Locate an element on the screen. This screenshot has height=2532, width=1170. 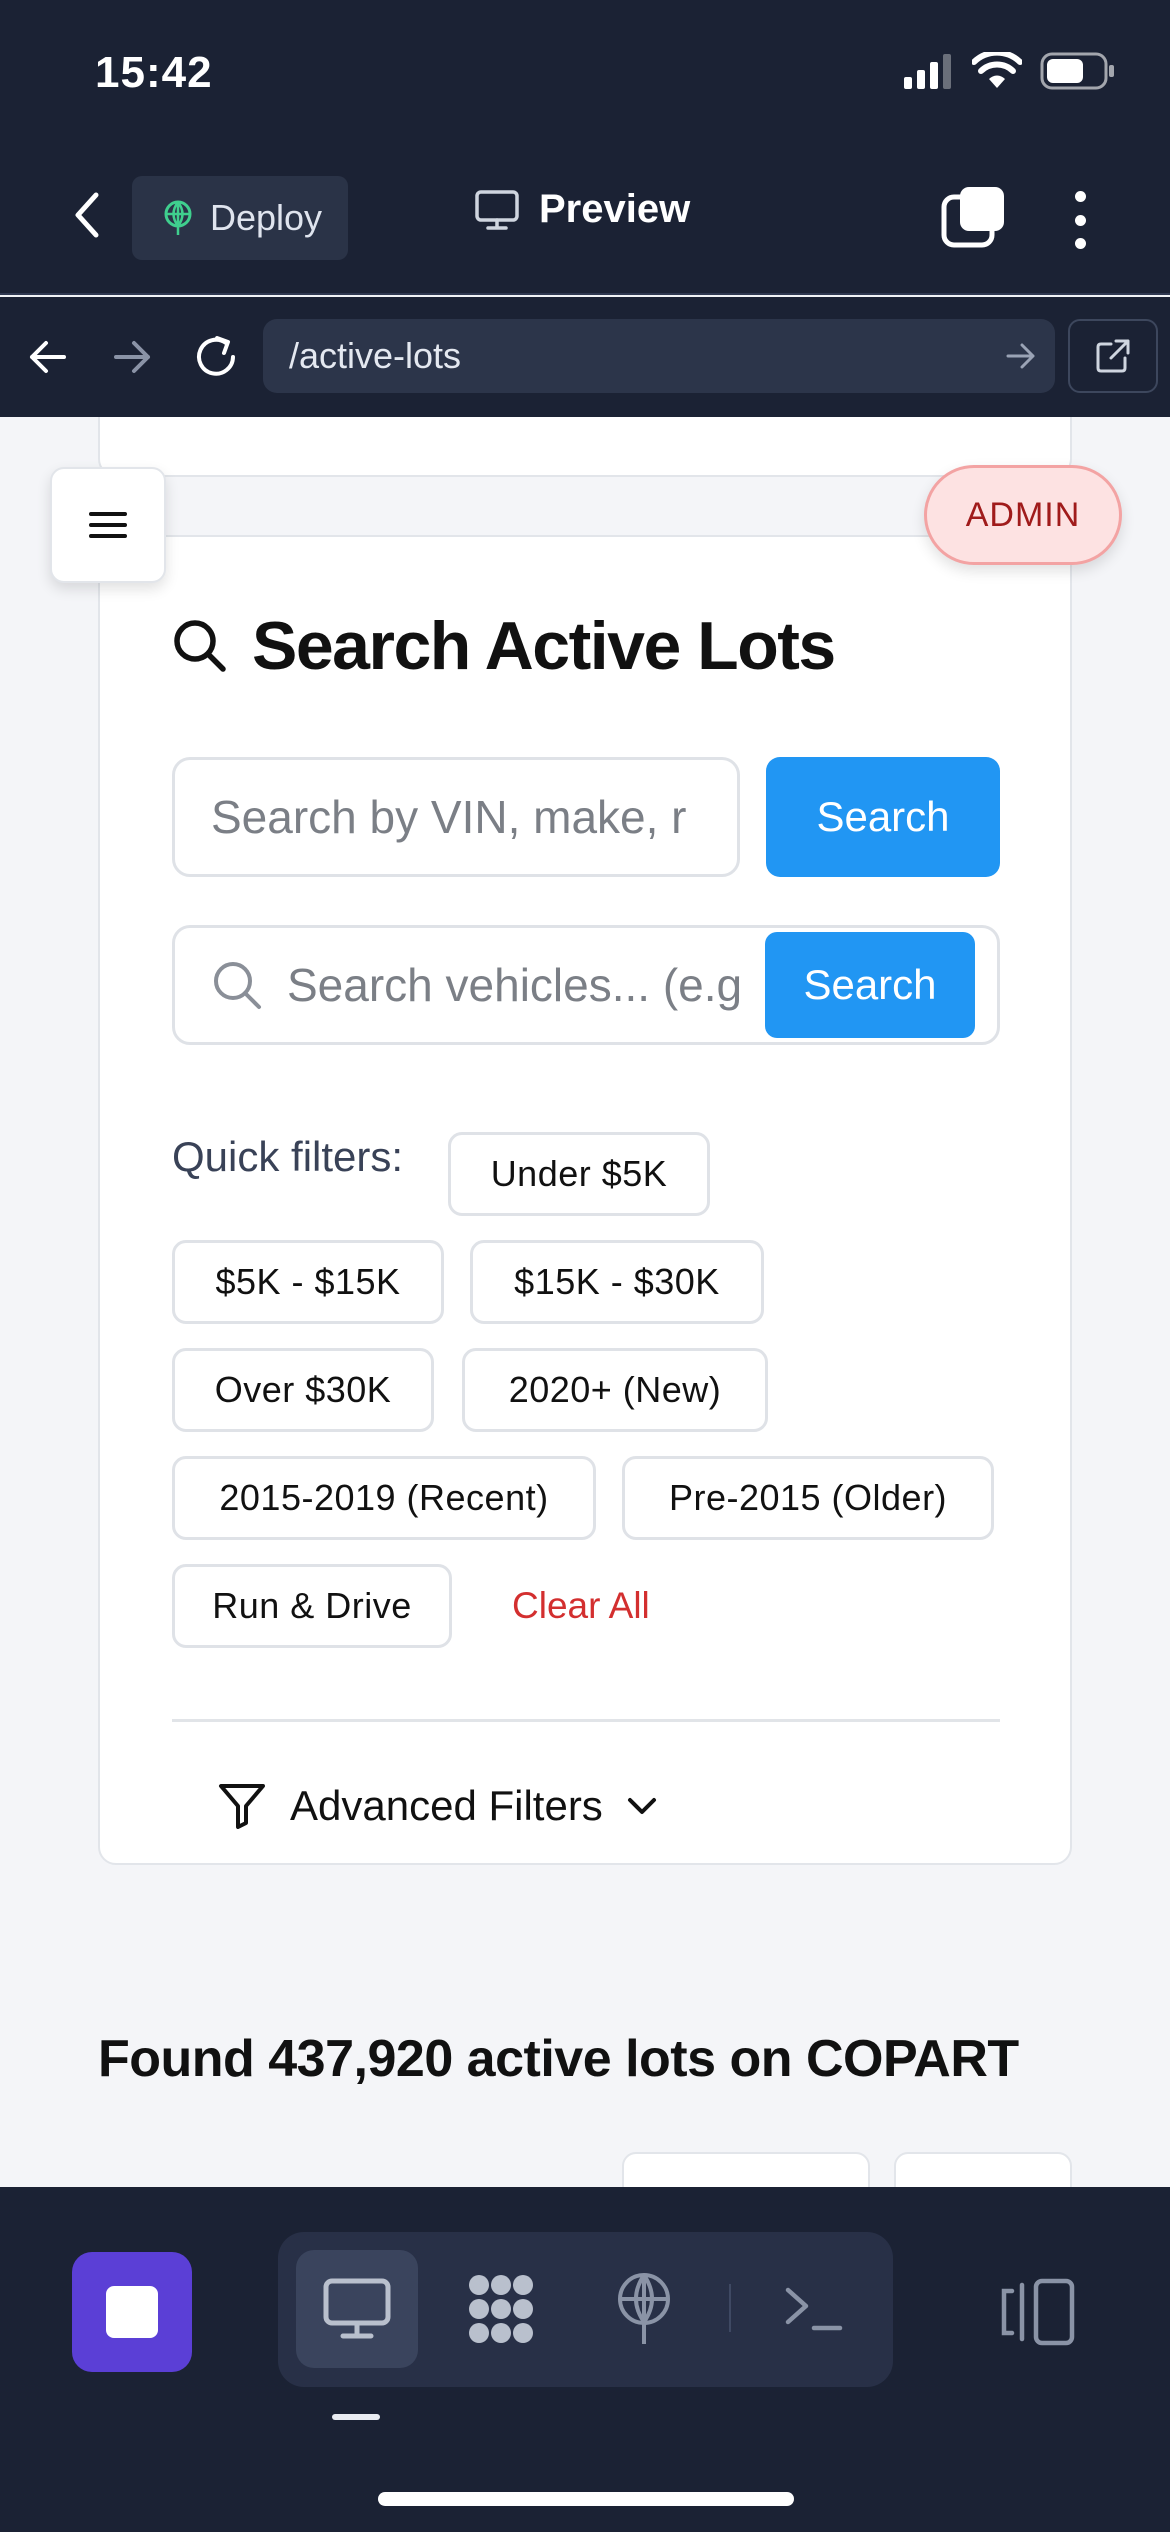
tabs-icon is located at coordinates (972, 217).